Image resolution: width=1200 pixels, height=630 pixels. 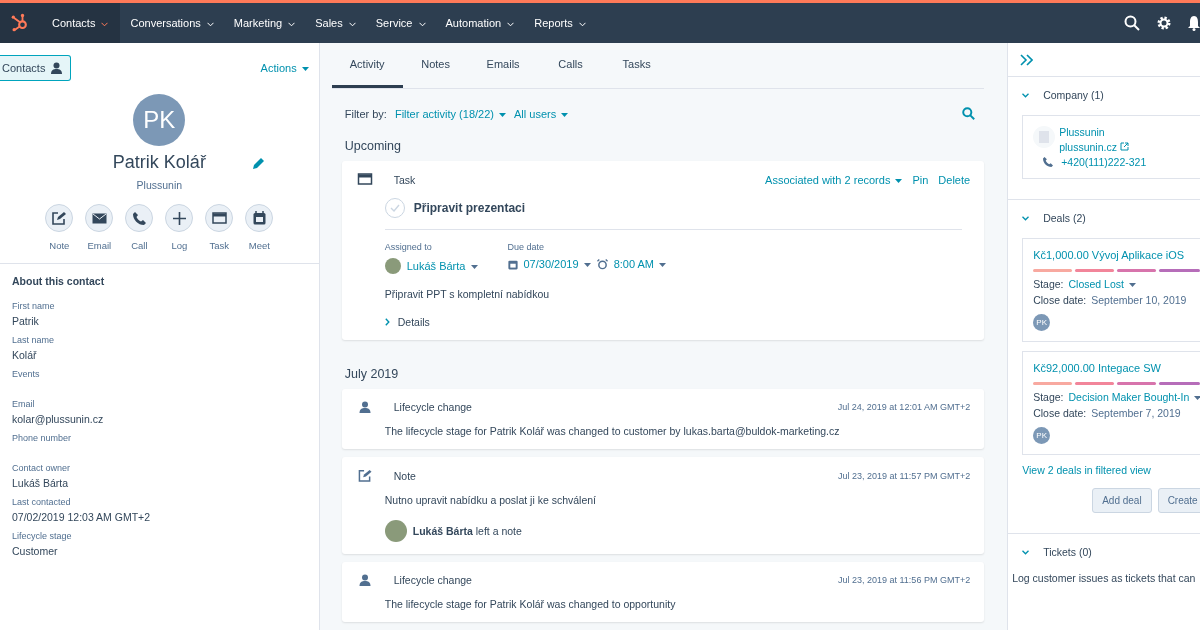 What do you see at coordinates (365, 113) in the screenshot?
I see `filter-label: Filter by:` at bounding box center [365, 113].